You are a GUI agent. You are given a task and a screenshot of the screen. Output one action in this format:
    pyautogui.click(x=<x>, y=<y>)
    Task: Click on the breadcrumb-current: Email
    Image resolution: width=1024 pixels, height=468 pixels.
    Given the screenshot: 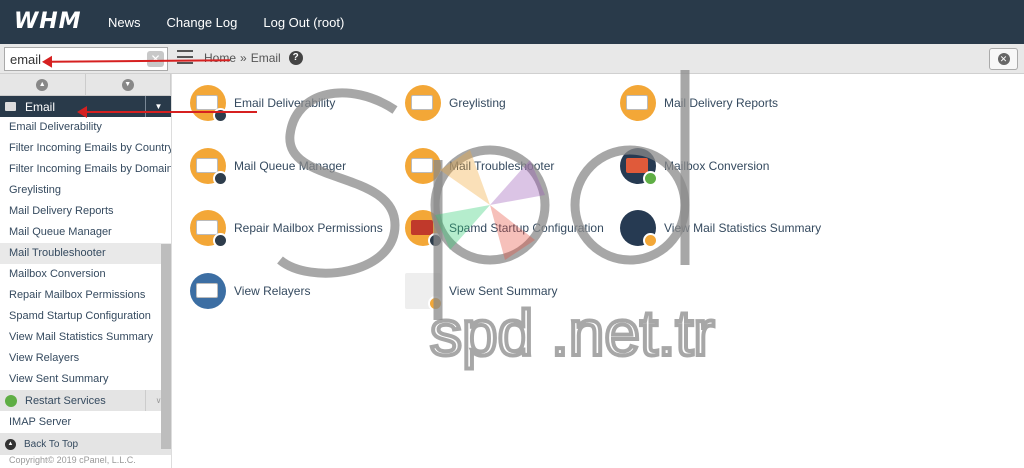 What is the action you would take?
    pyautogui.click(x=265, y=58)
    